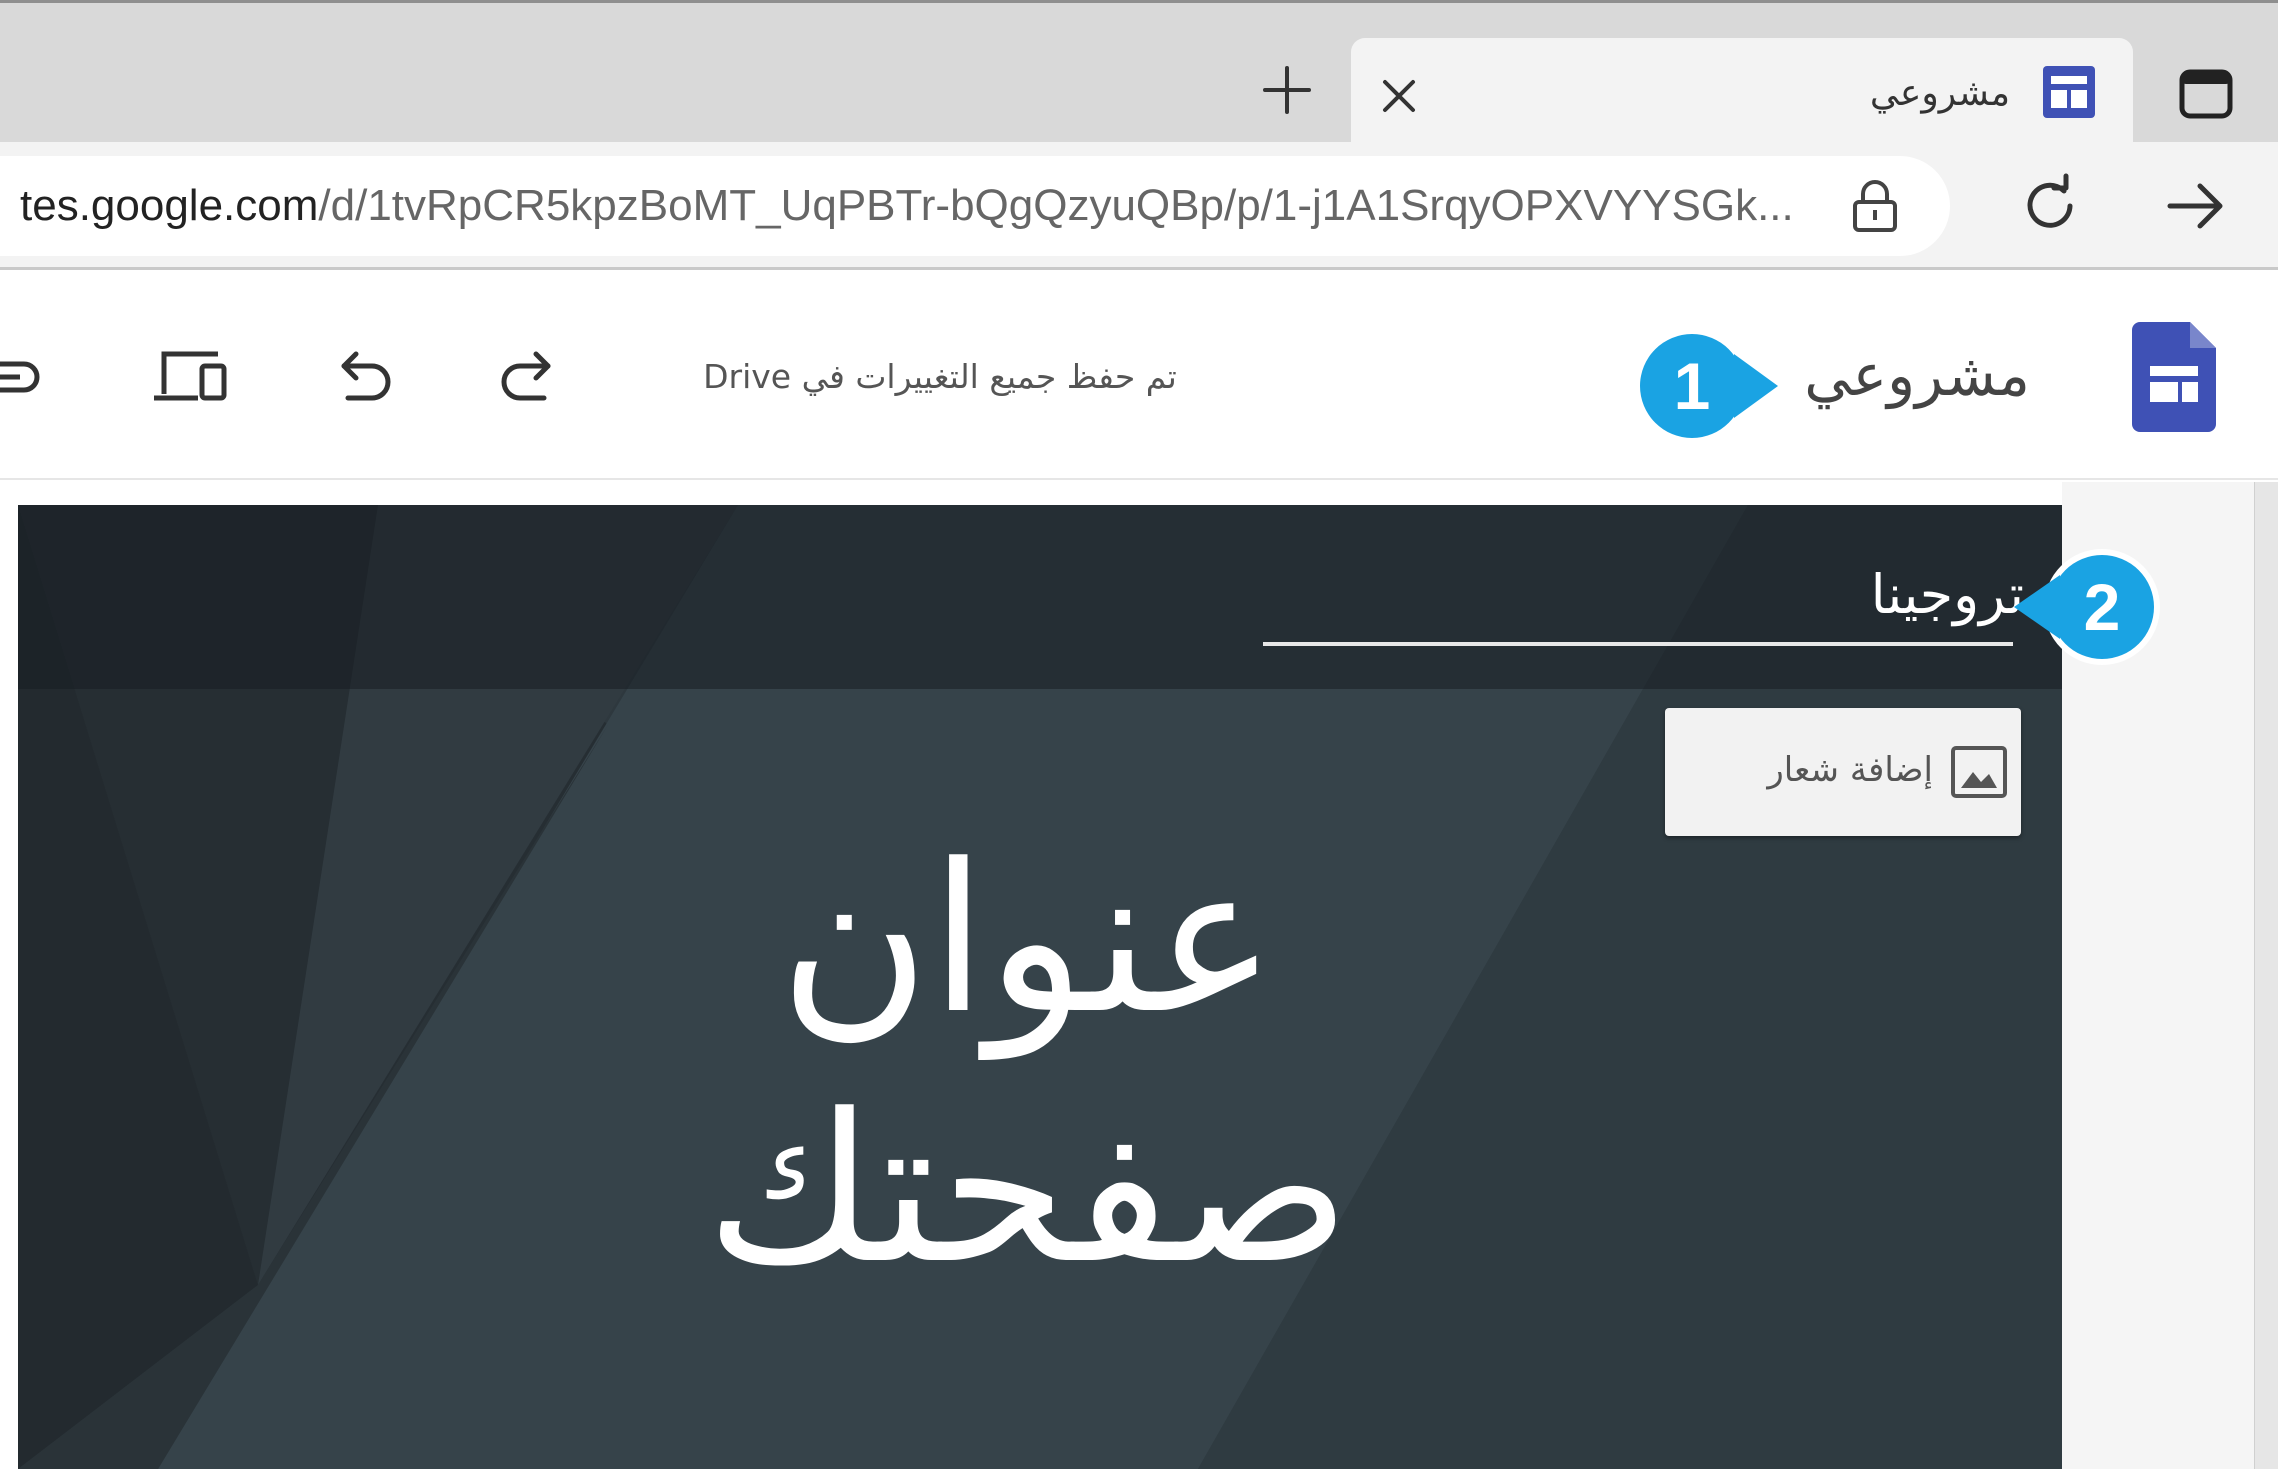 This screenshot has width=2278, height=1469. Describe the element at coordinates (1979, 772) in the screenshot. I see `image-icon` at that location.